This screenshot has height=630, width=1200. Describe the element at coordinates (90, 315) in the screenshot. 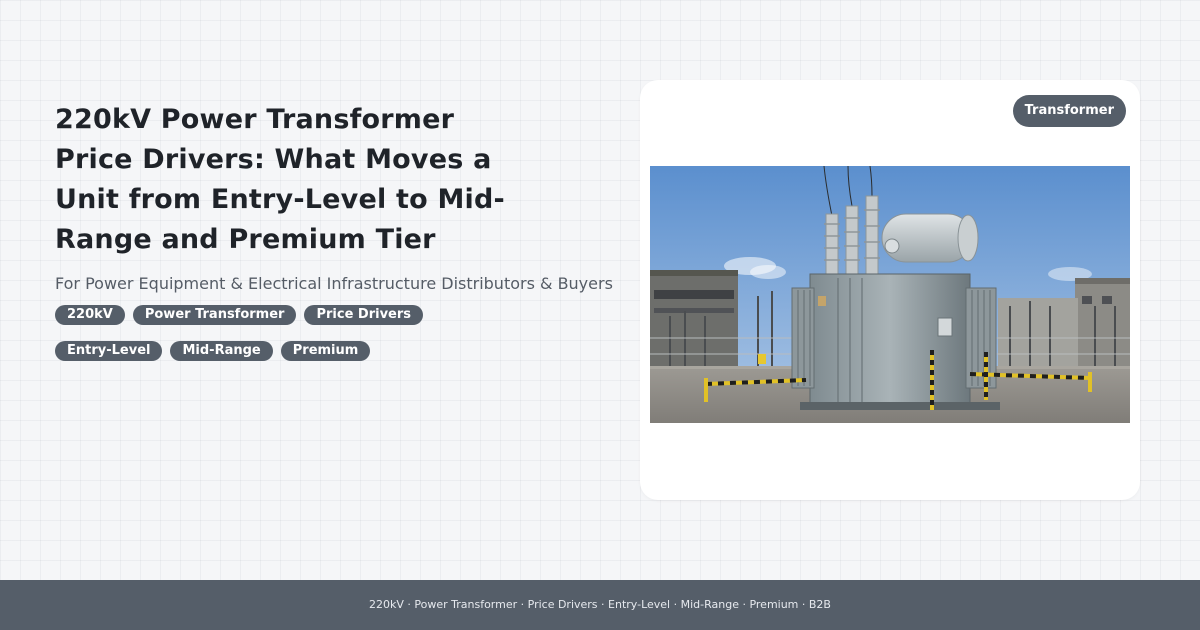

I see `tag-220kv: 220kV` at that location.